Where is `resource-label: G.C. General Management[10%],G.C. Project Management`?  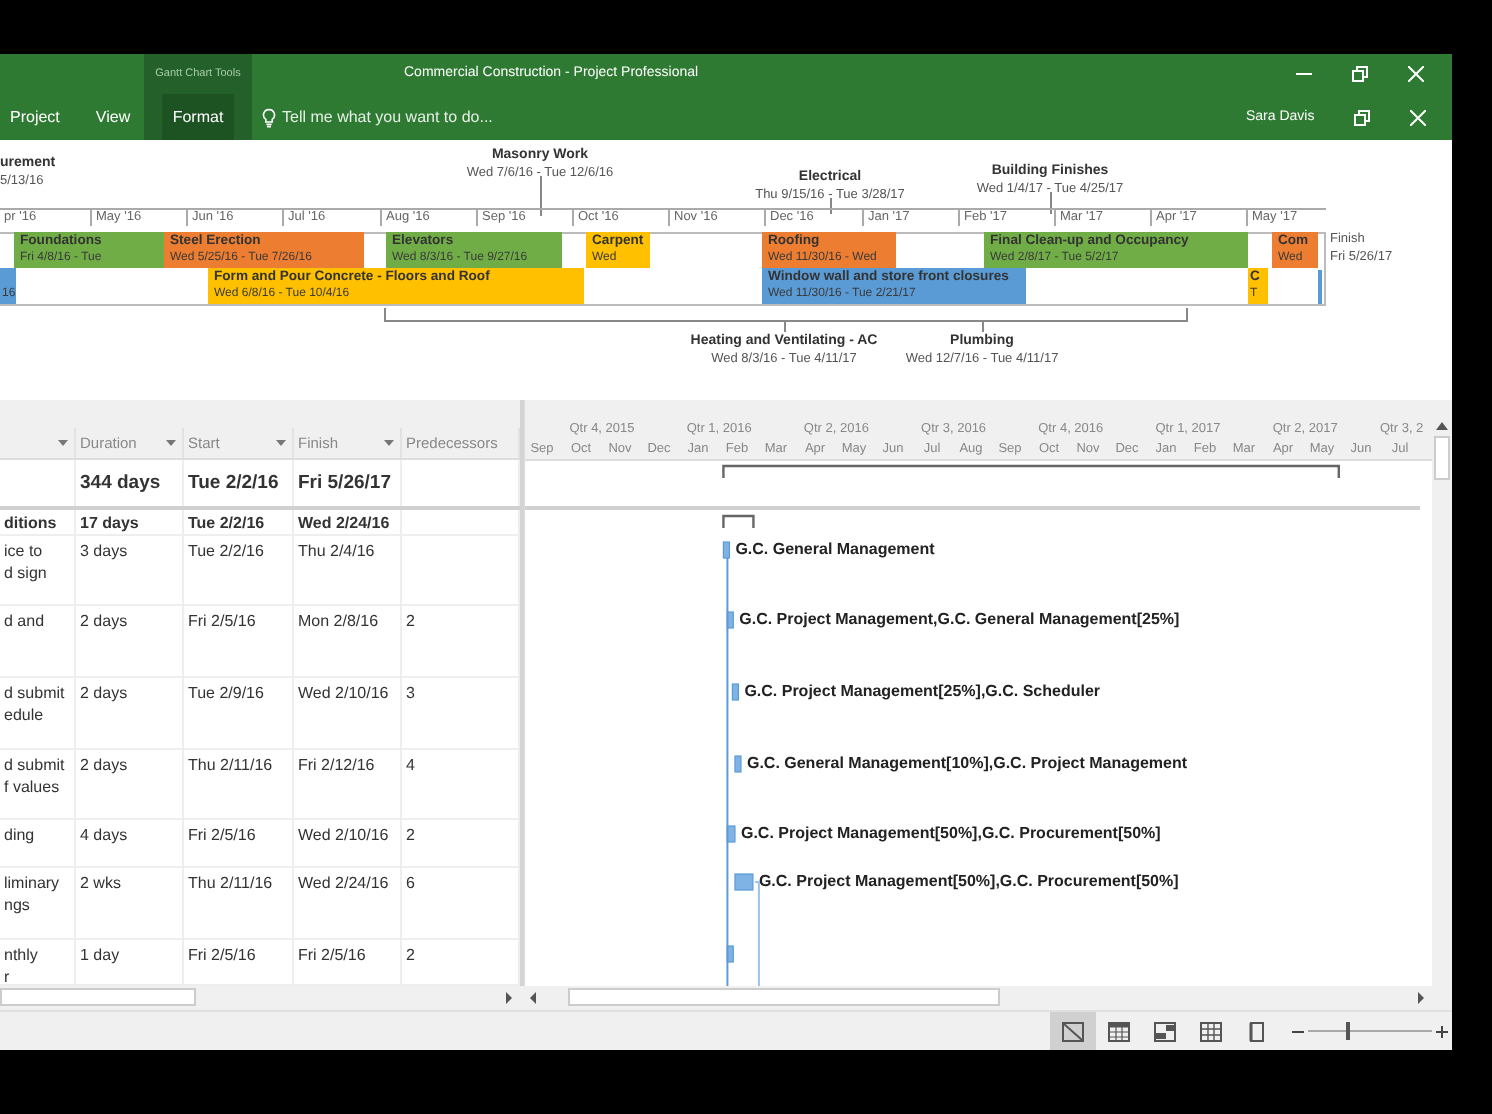
resource-label: G.C. General Management[10%],G.C. Project Management is located at coordinates (967, 763).